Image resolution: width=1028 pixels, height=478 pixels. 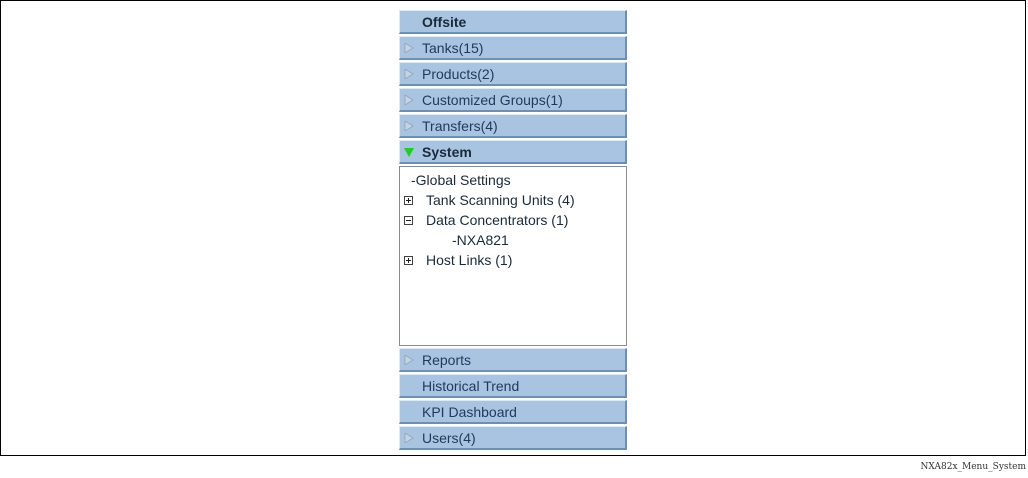 I want to click on menu-item-label: Reports, so click(x=447, y=360).